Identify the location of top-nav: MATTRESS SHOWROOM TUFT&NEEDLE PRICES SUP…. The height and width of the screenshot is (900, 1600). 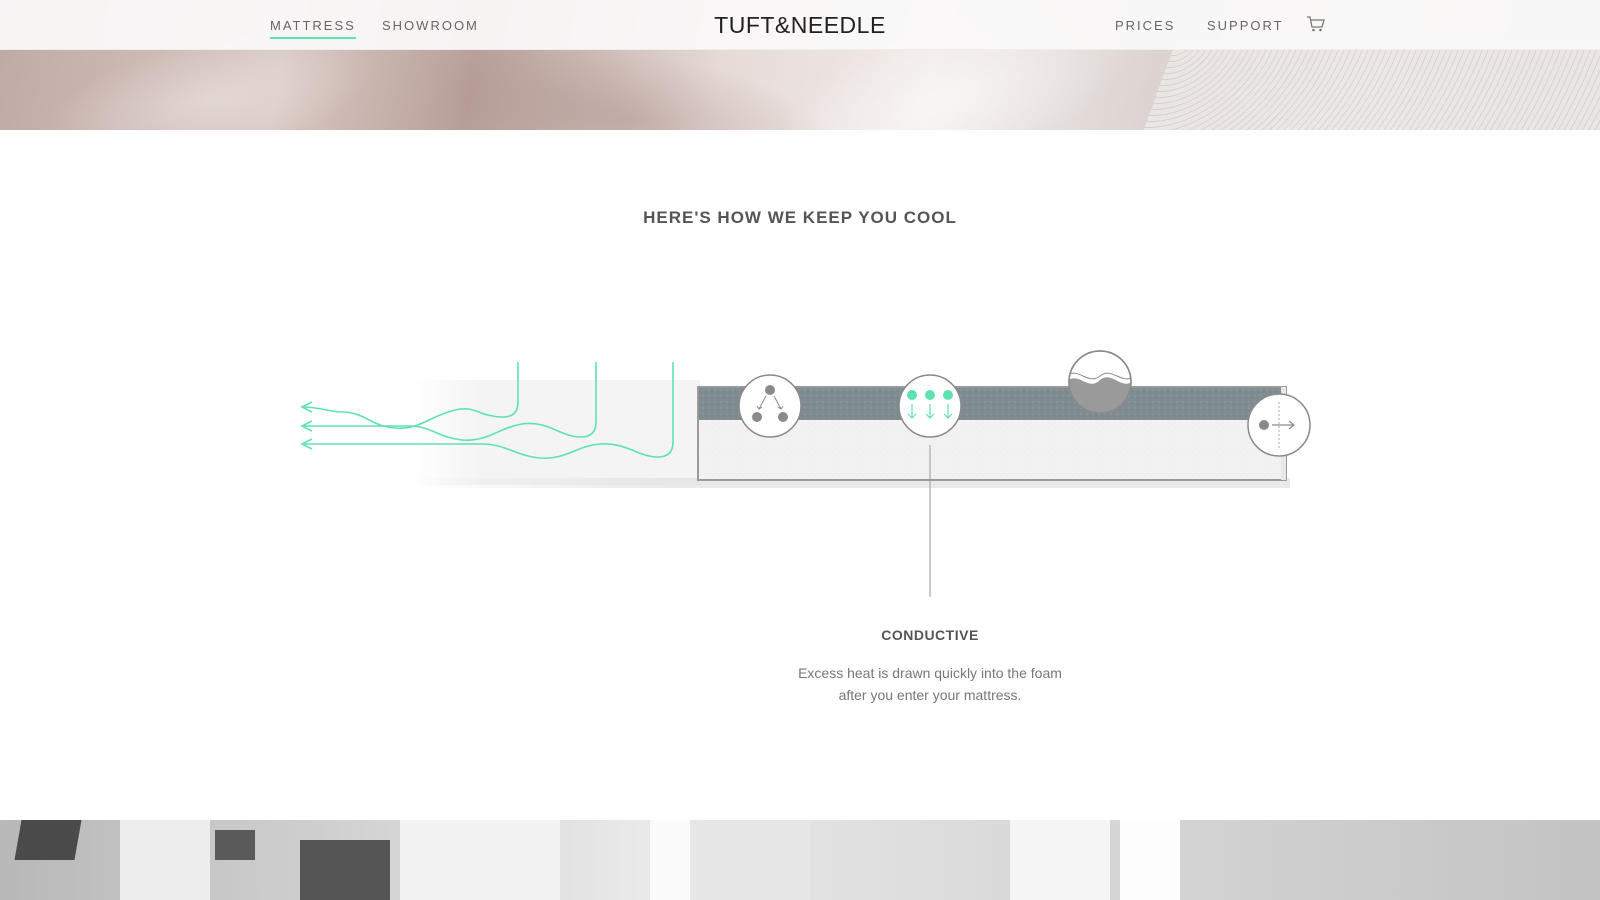
(800, 25).